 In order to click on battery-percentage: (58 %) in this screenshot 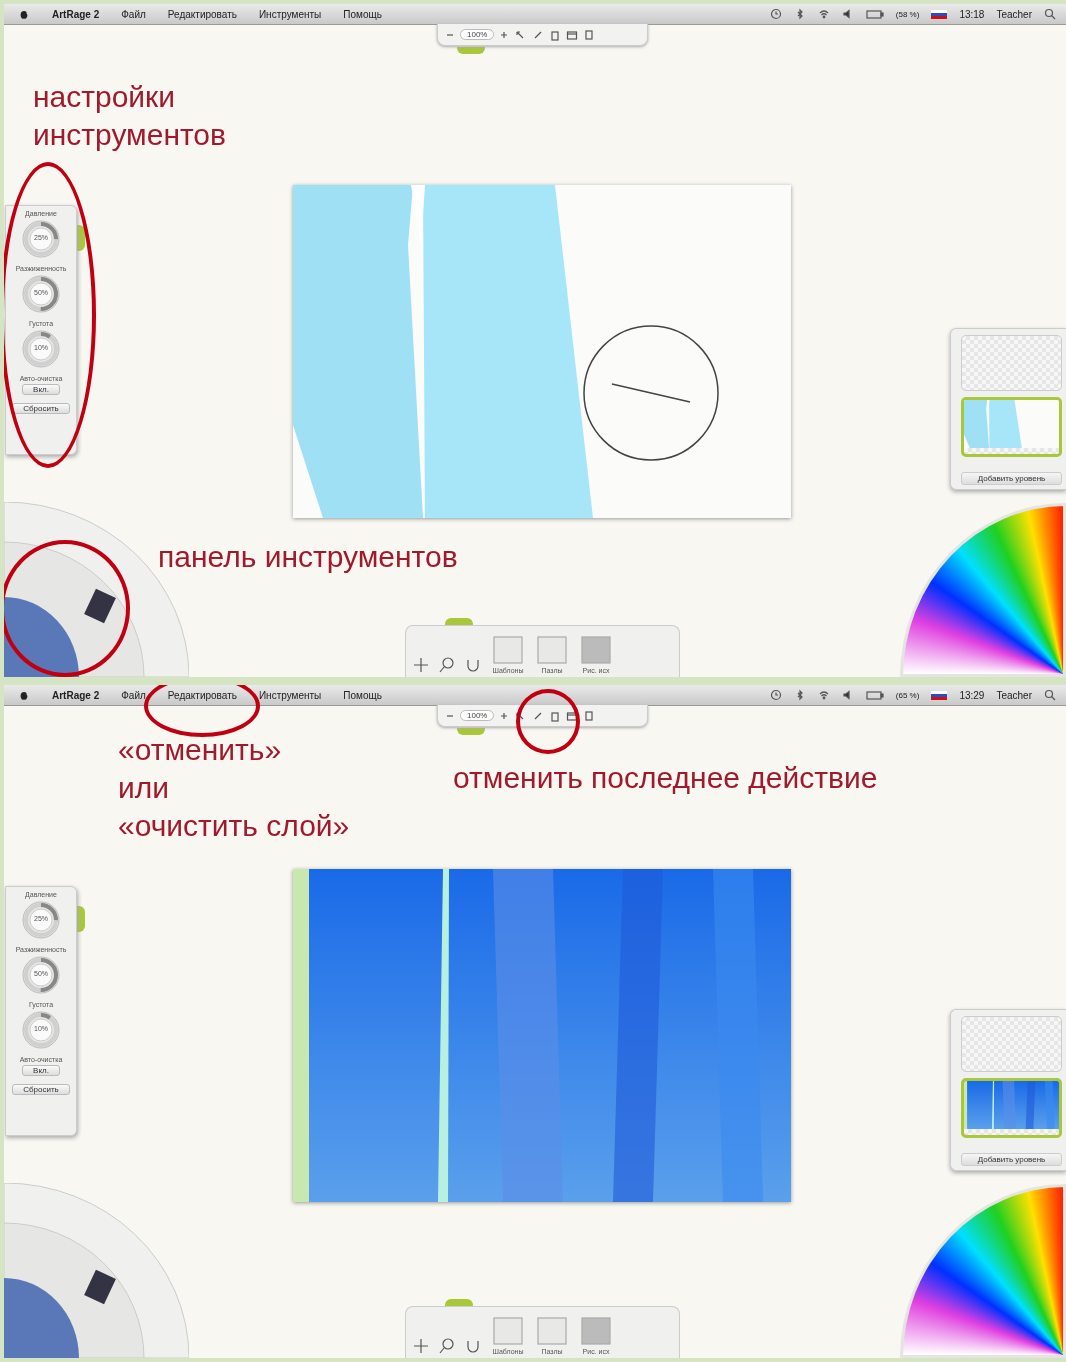, I will do `click(907, 14)`.